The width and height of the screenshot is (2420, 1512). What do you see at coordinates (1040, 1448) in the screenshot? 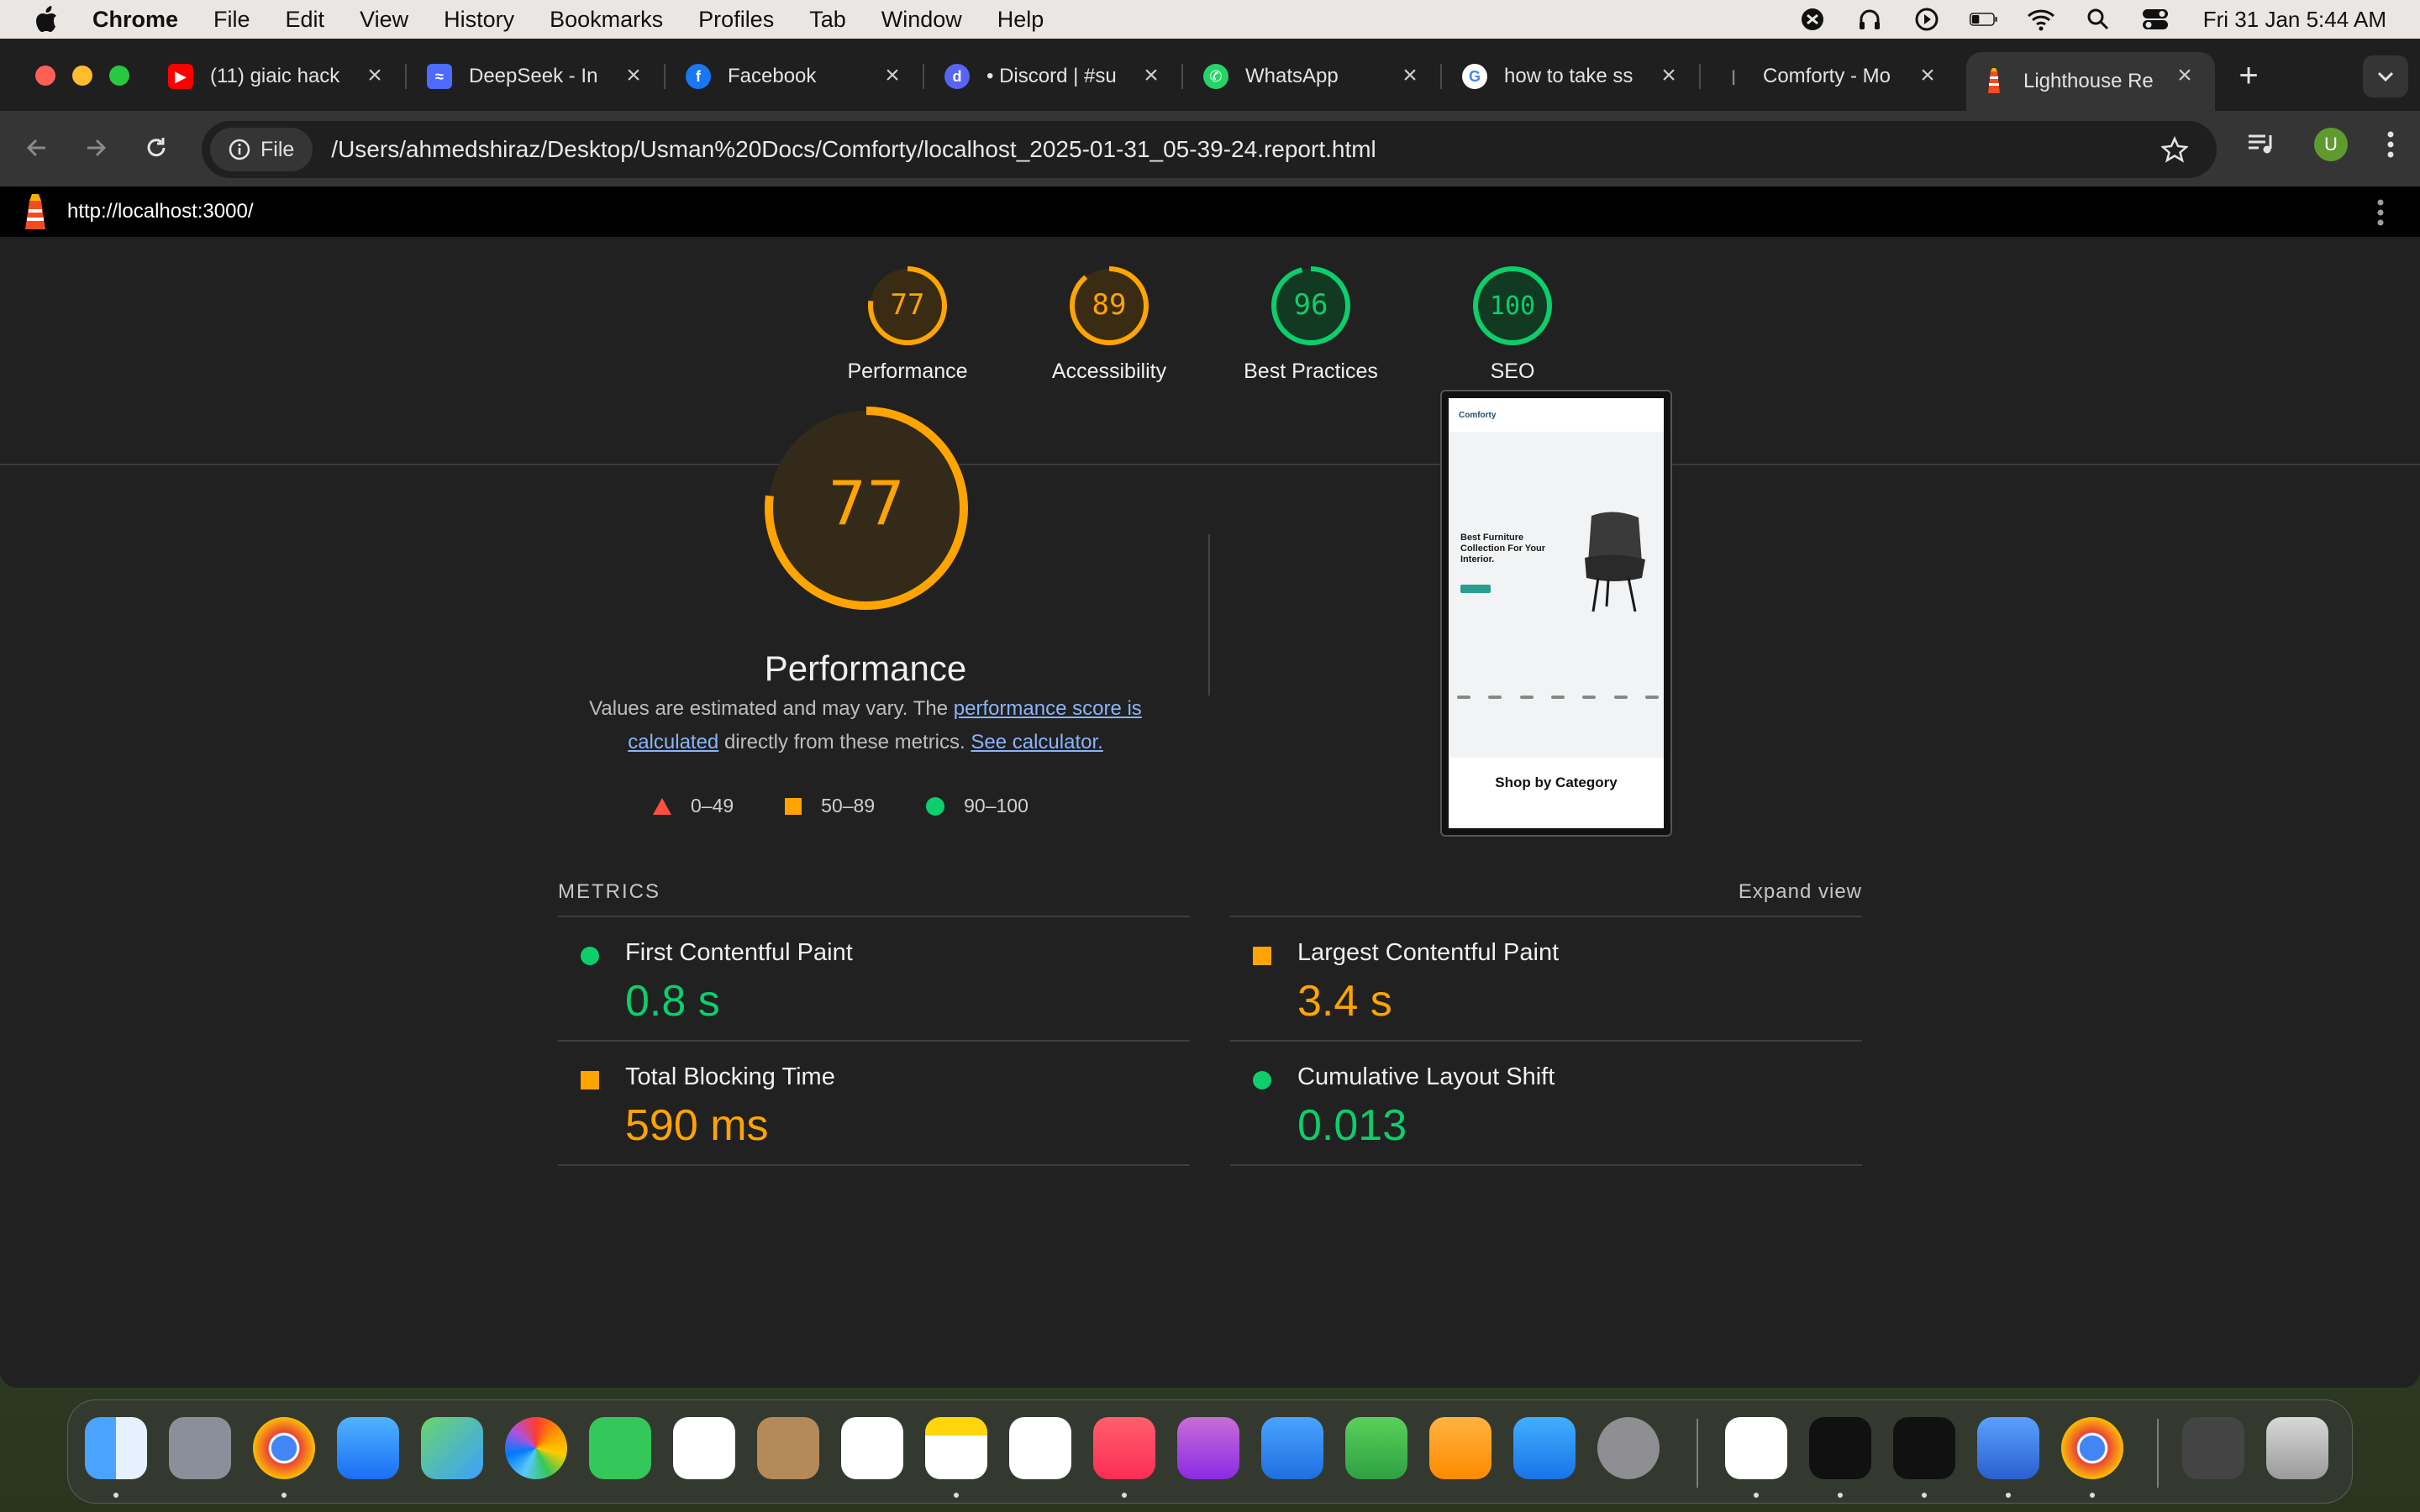
I see `freeform-icon` at bounding box center [1040, 1448].